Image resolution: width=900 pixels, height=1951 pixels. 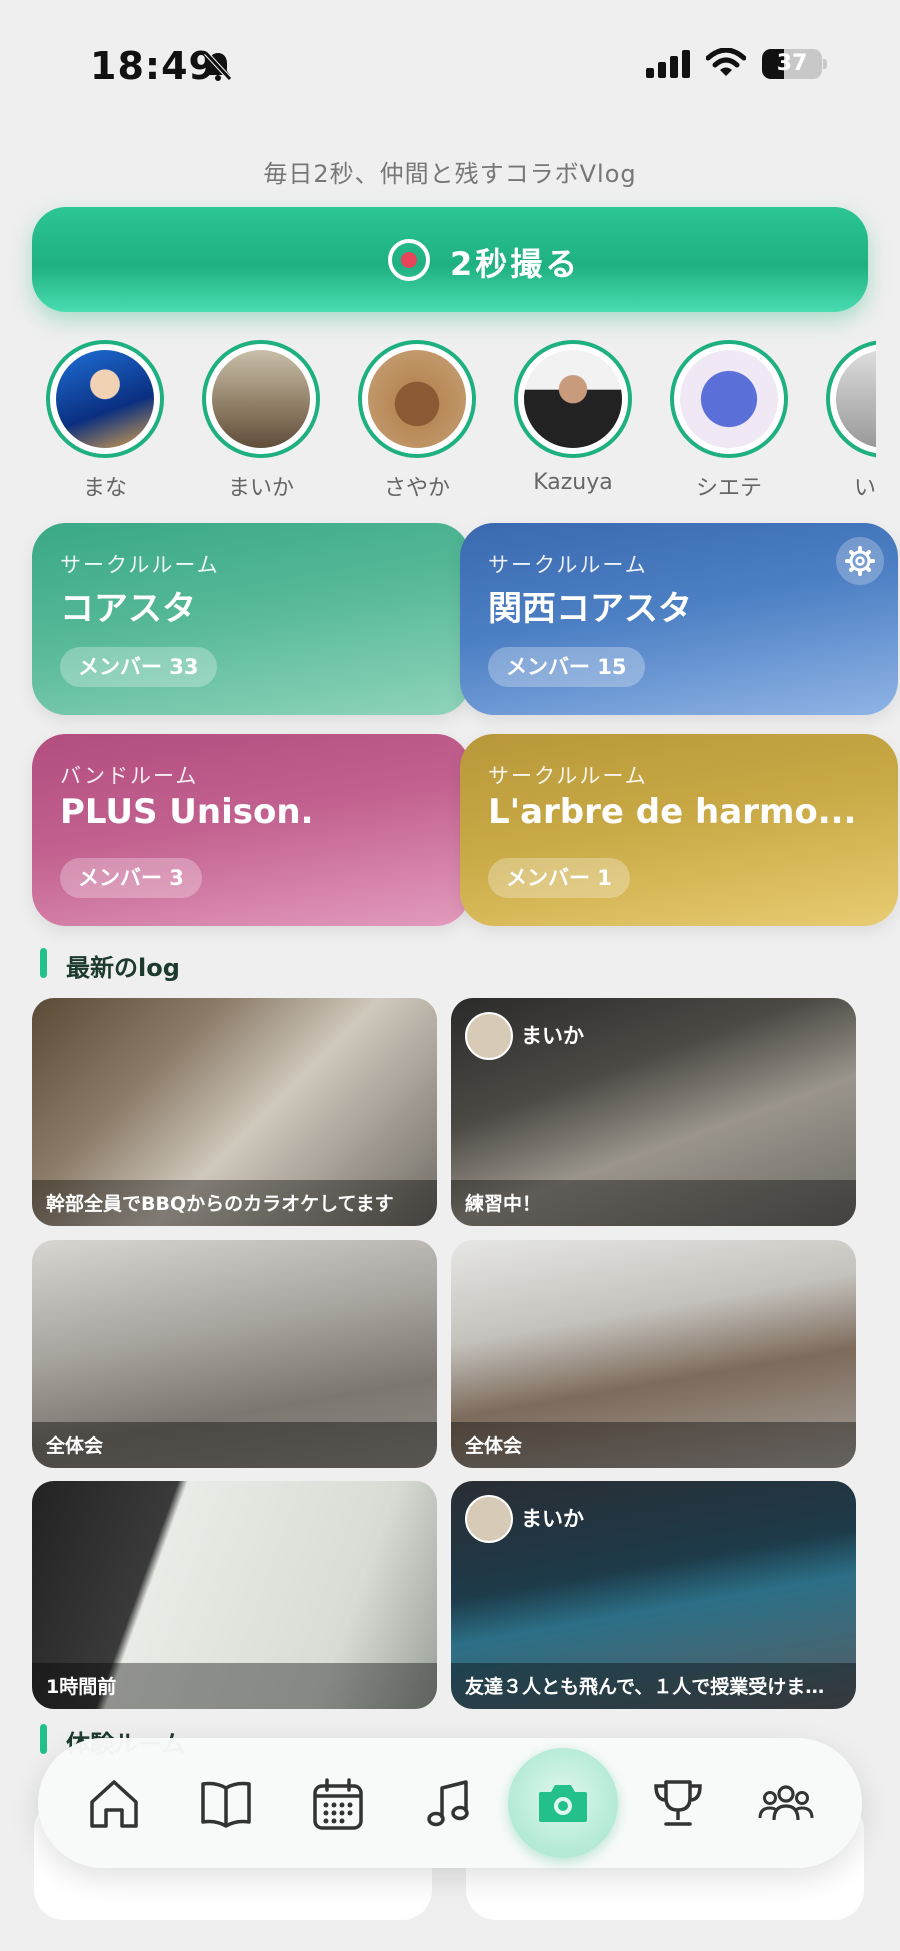 I want to click on friend-name: Kazuya, so click(x=573, y=482).